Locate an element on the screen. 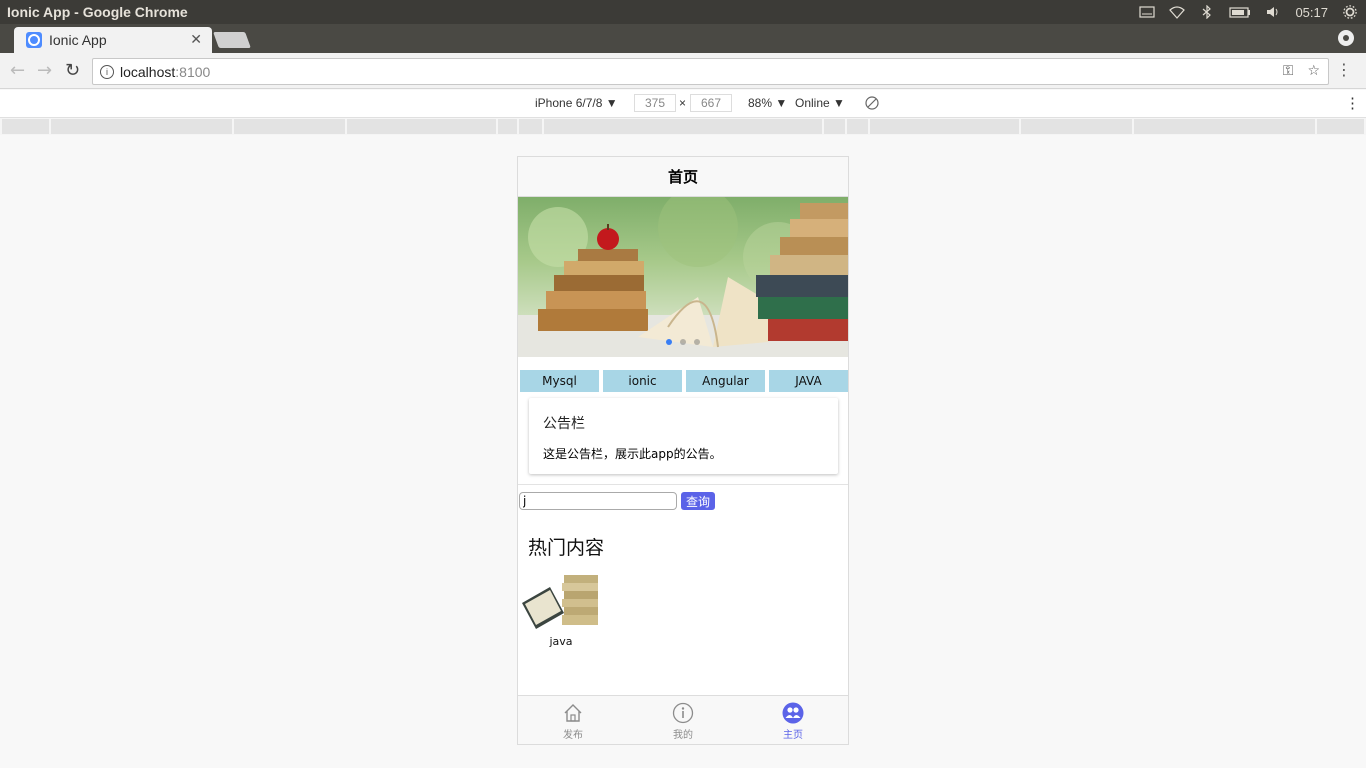  back-arrow-icon: ← is located at coordinates (17, 71).